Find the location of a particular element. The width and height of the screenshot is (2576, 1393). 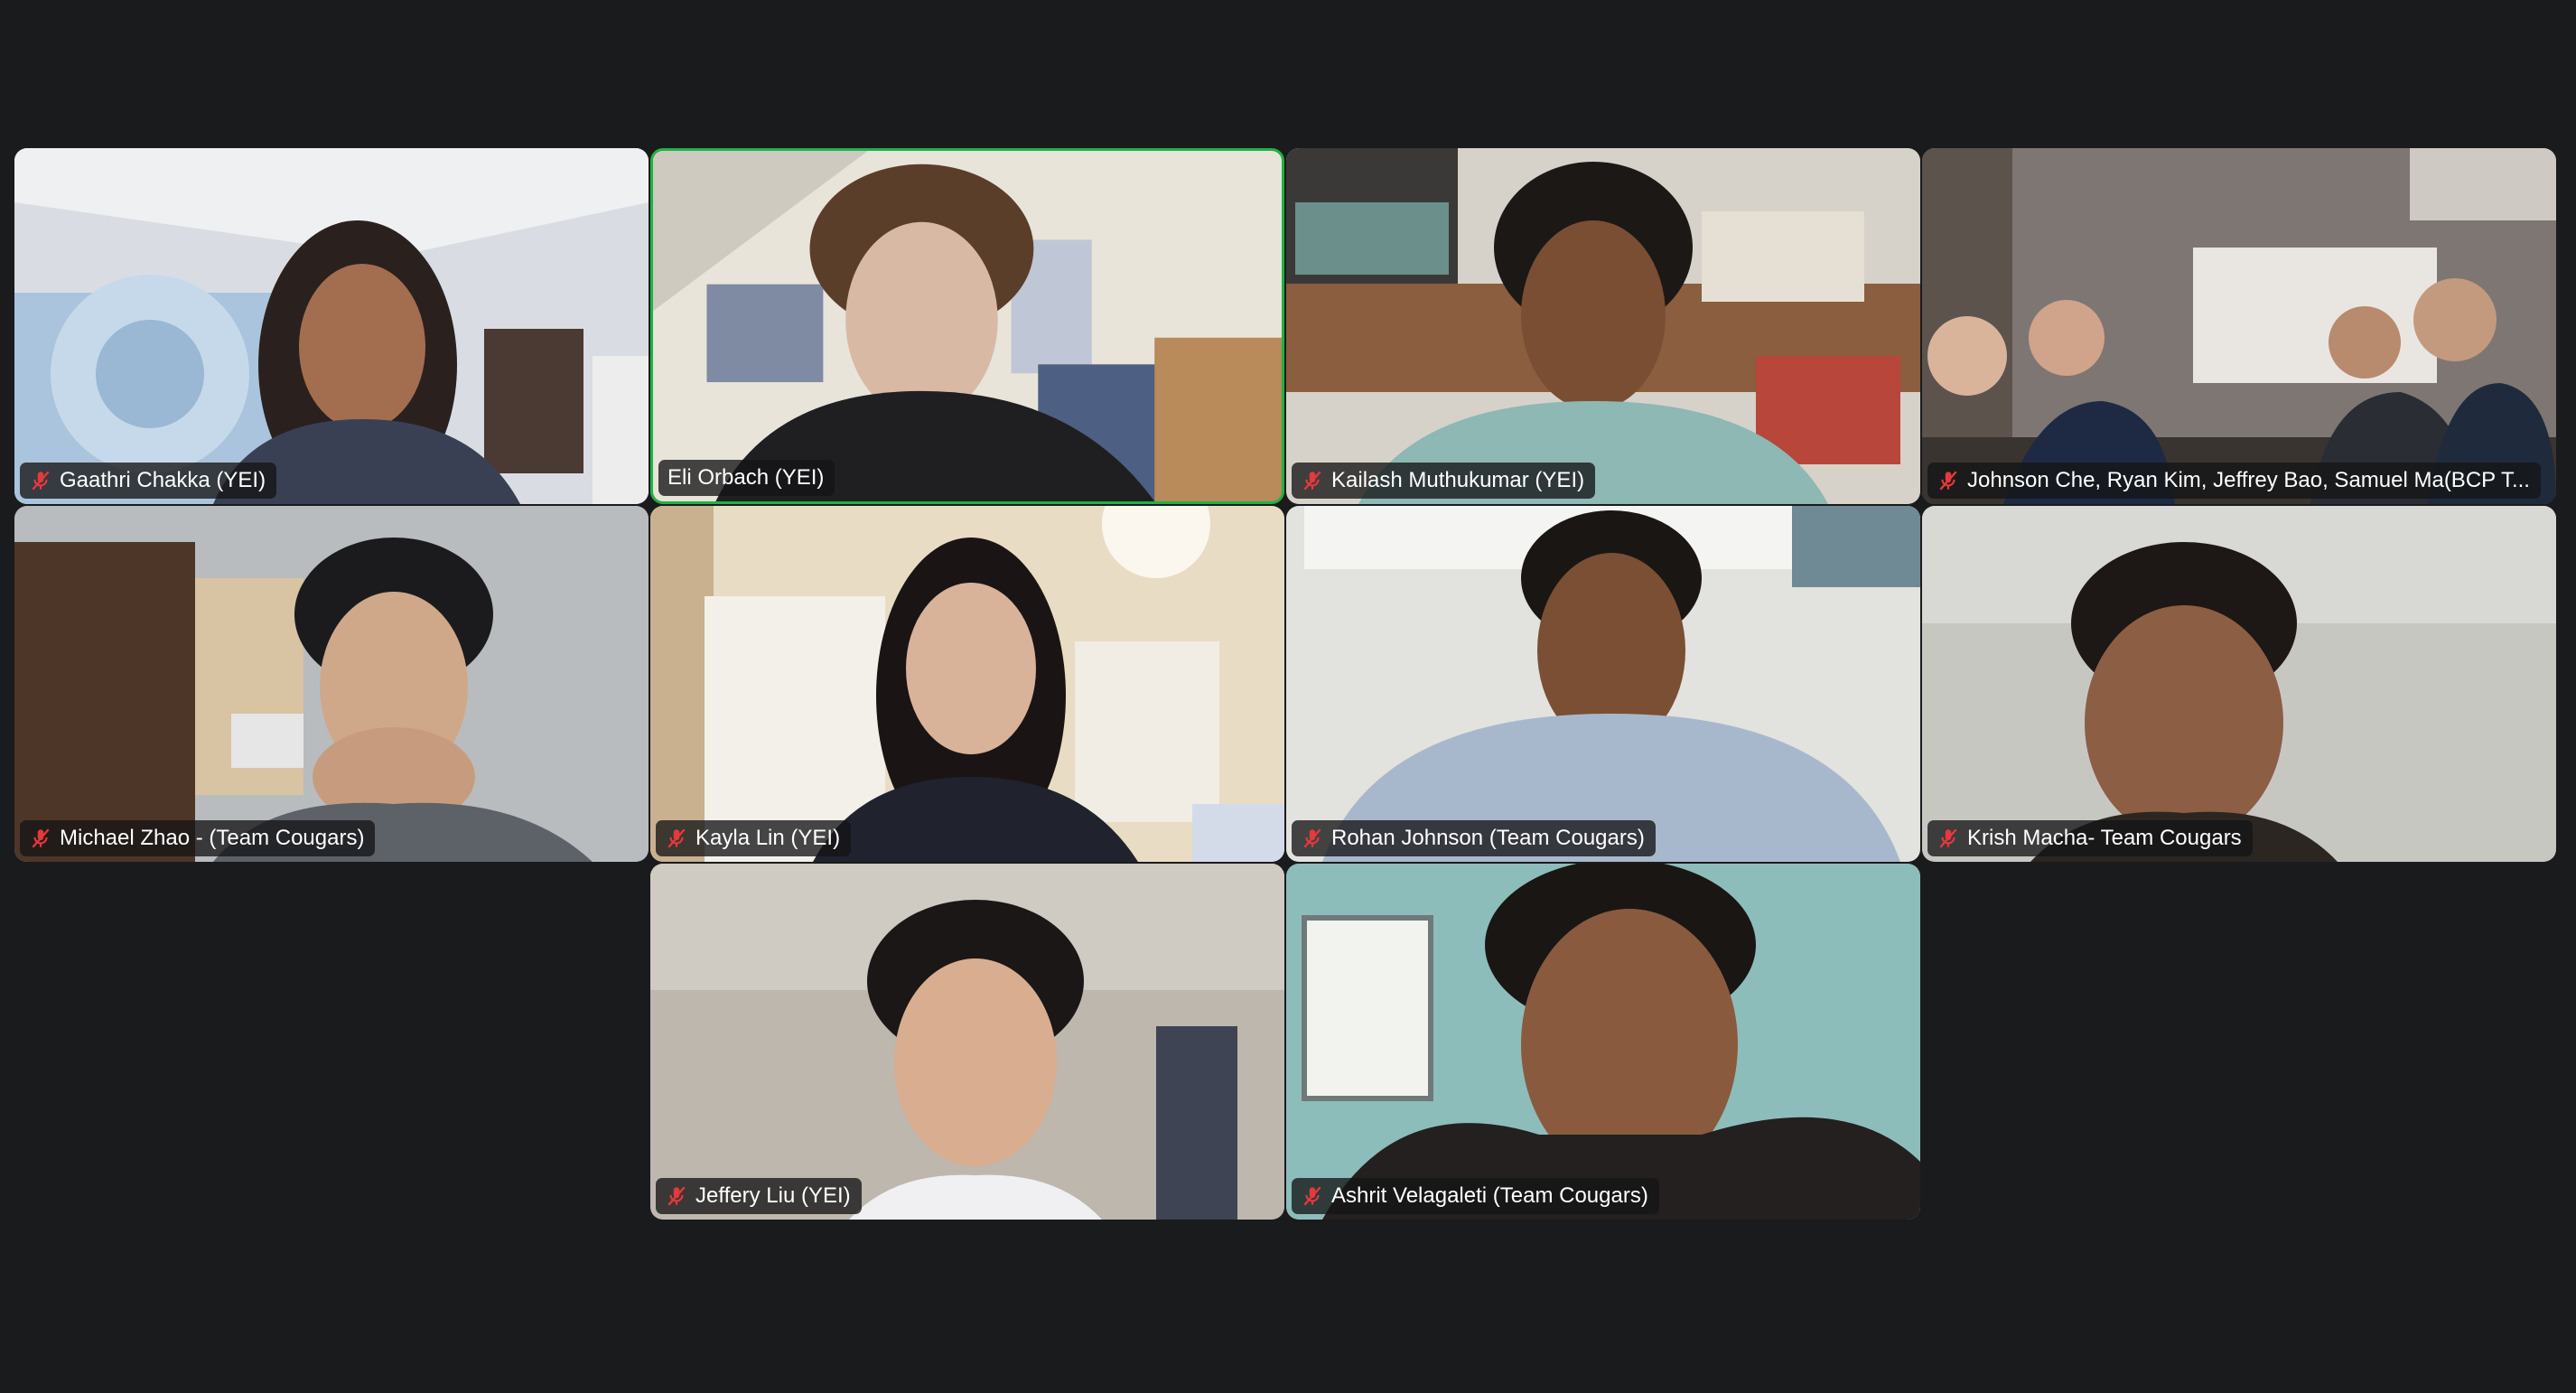

participant-tile-krish-macha: Krish Macha- Team Cougars is located at coordinates (2239, 684).